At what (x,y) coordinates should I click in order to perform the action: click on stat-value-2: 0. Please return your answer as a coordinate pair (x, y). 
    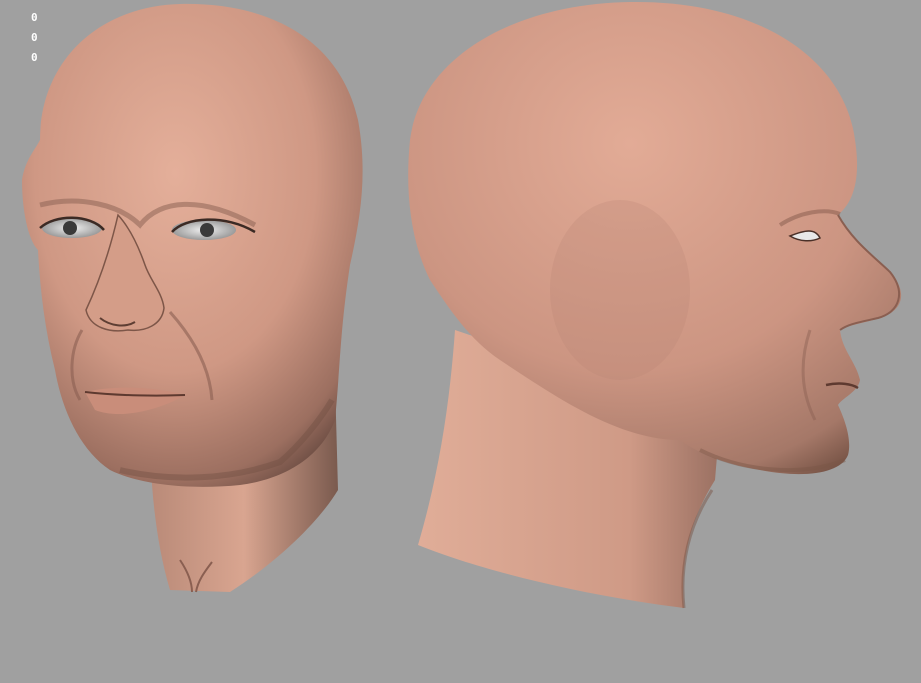
    Looking at the image, I should click on (34, 37).